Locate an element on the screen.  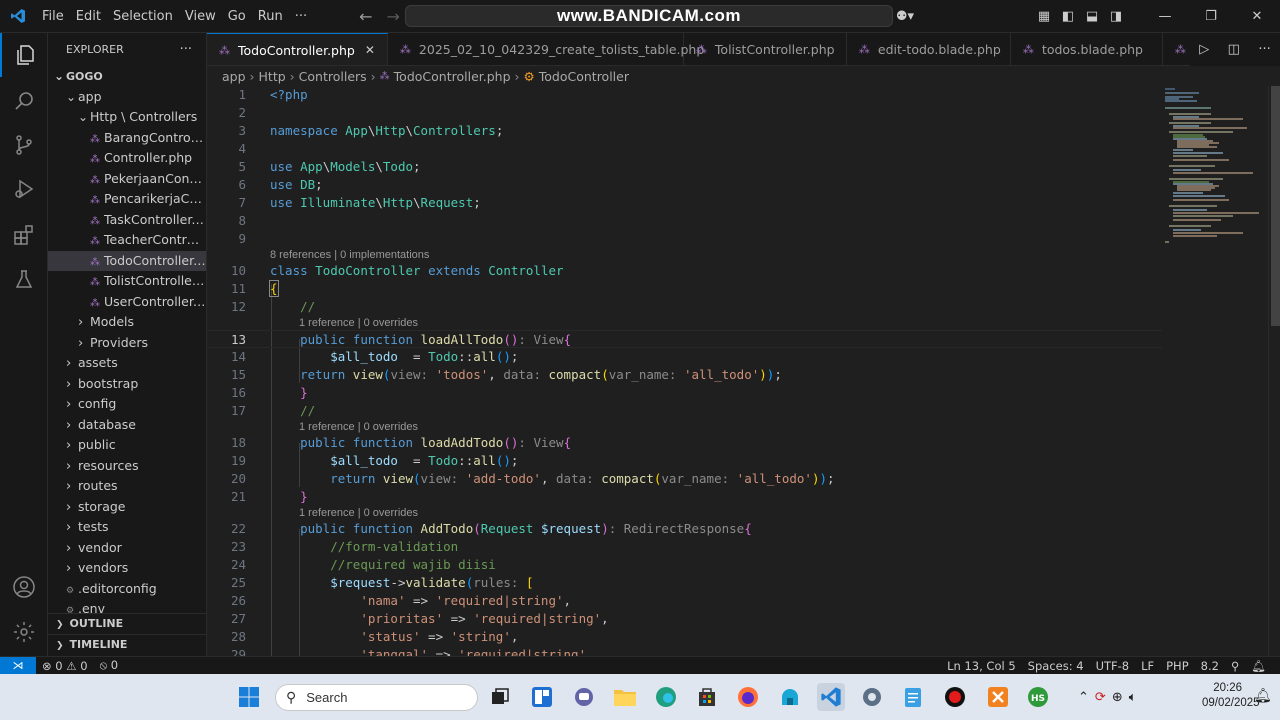
close-window-icon: ✕ is located at coordinates (1257, 16).